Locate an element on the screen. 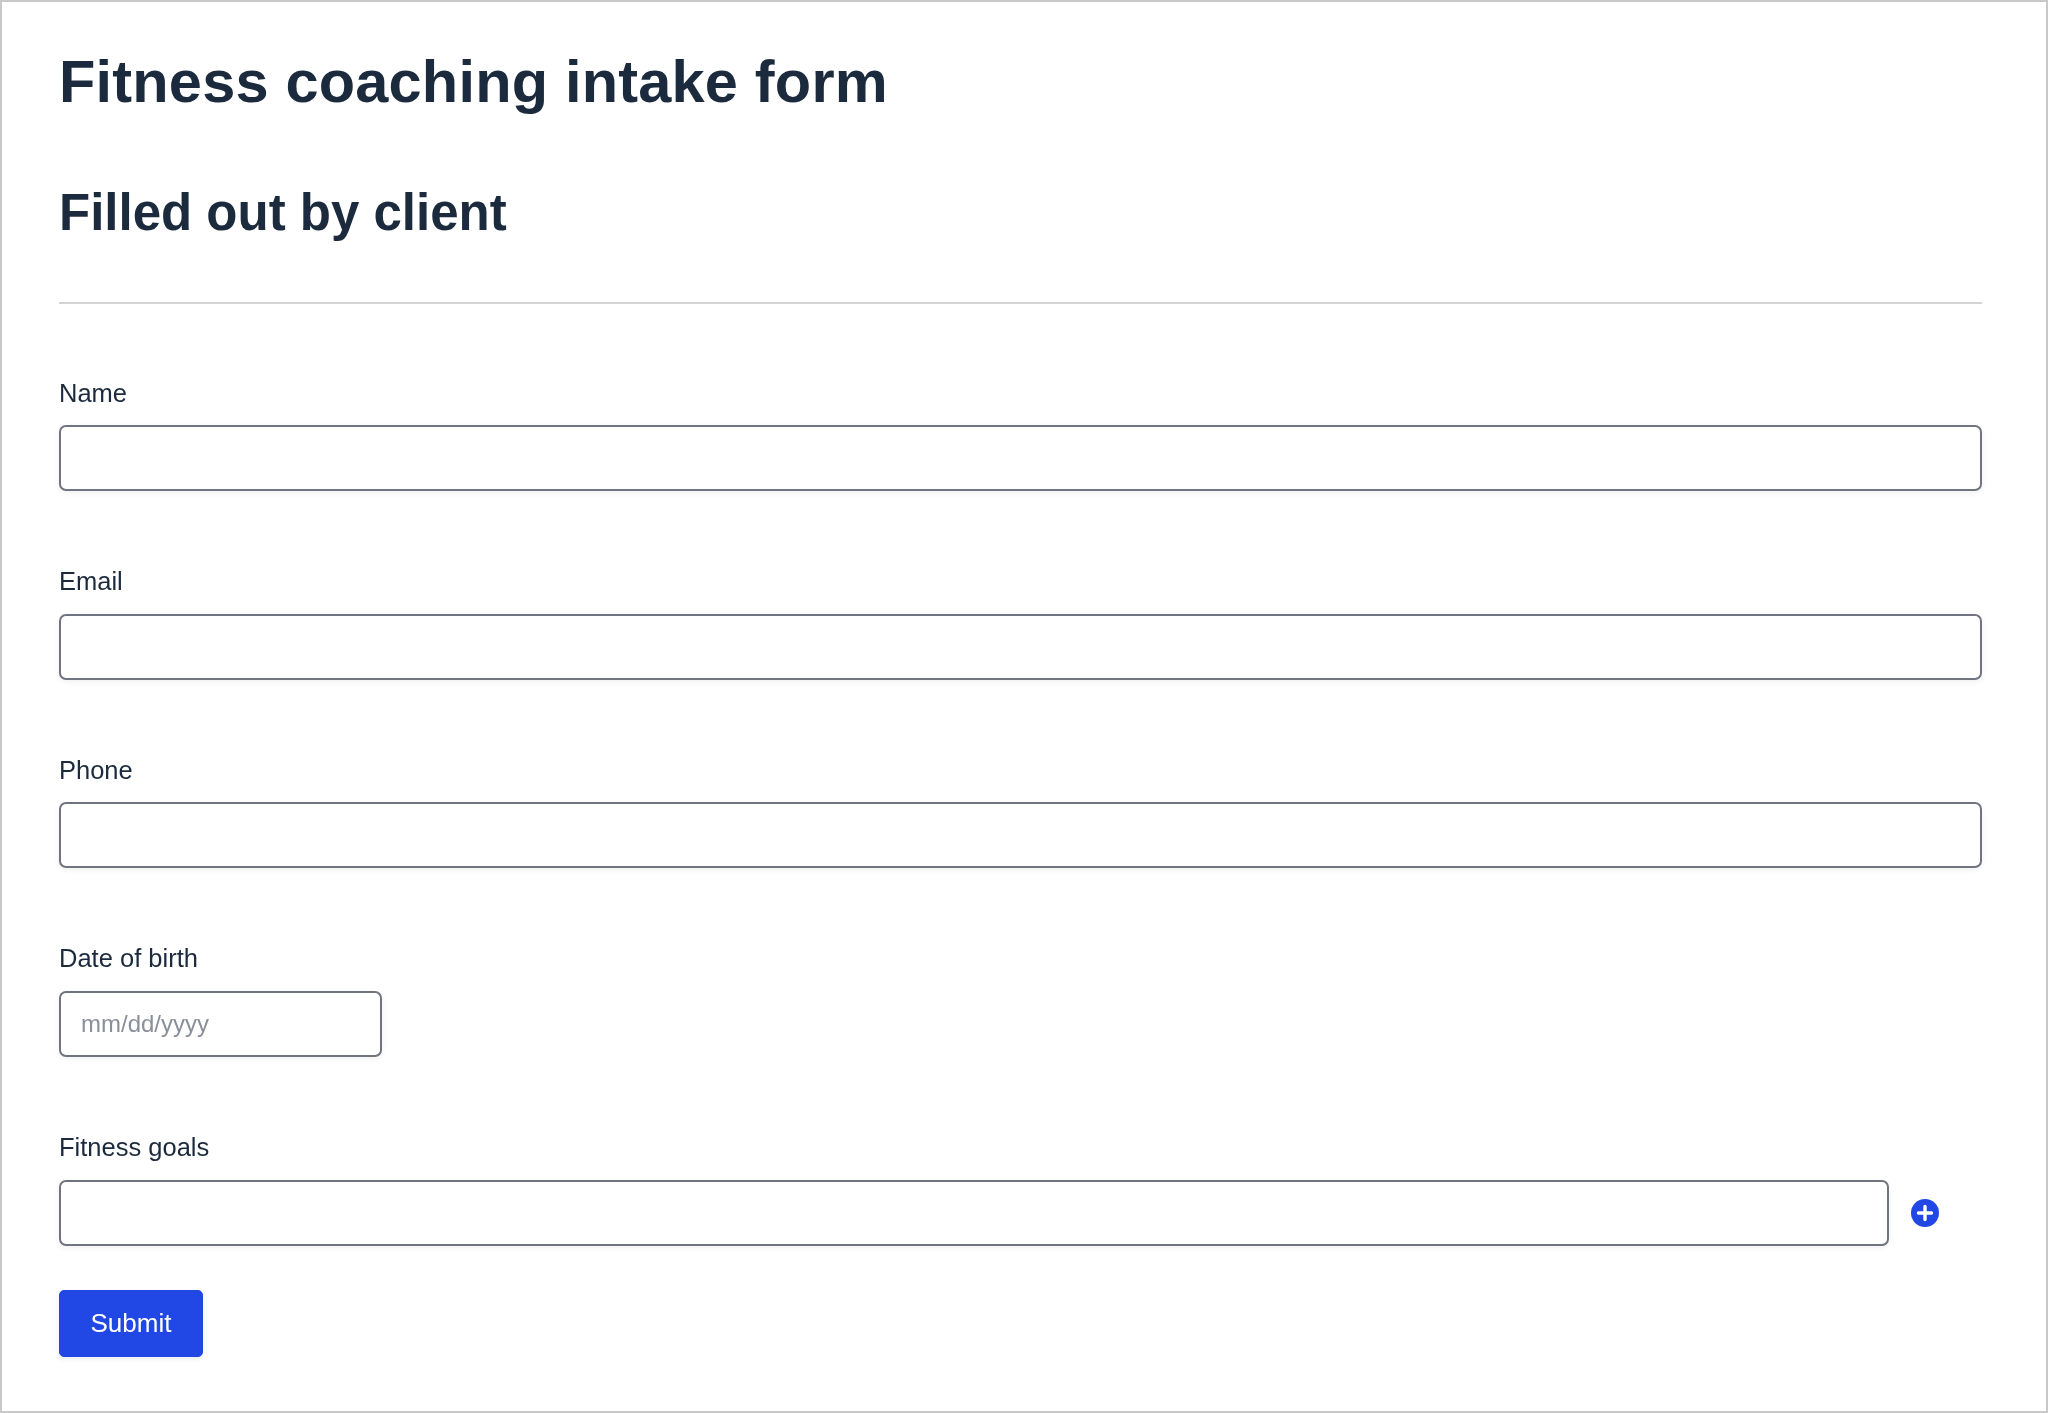  field-label: Phone is located at coordinates (96, 770).